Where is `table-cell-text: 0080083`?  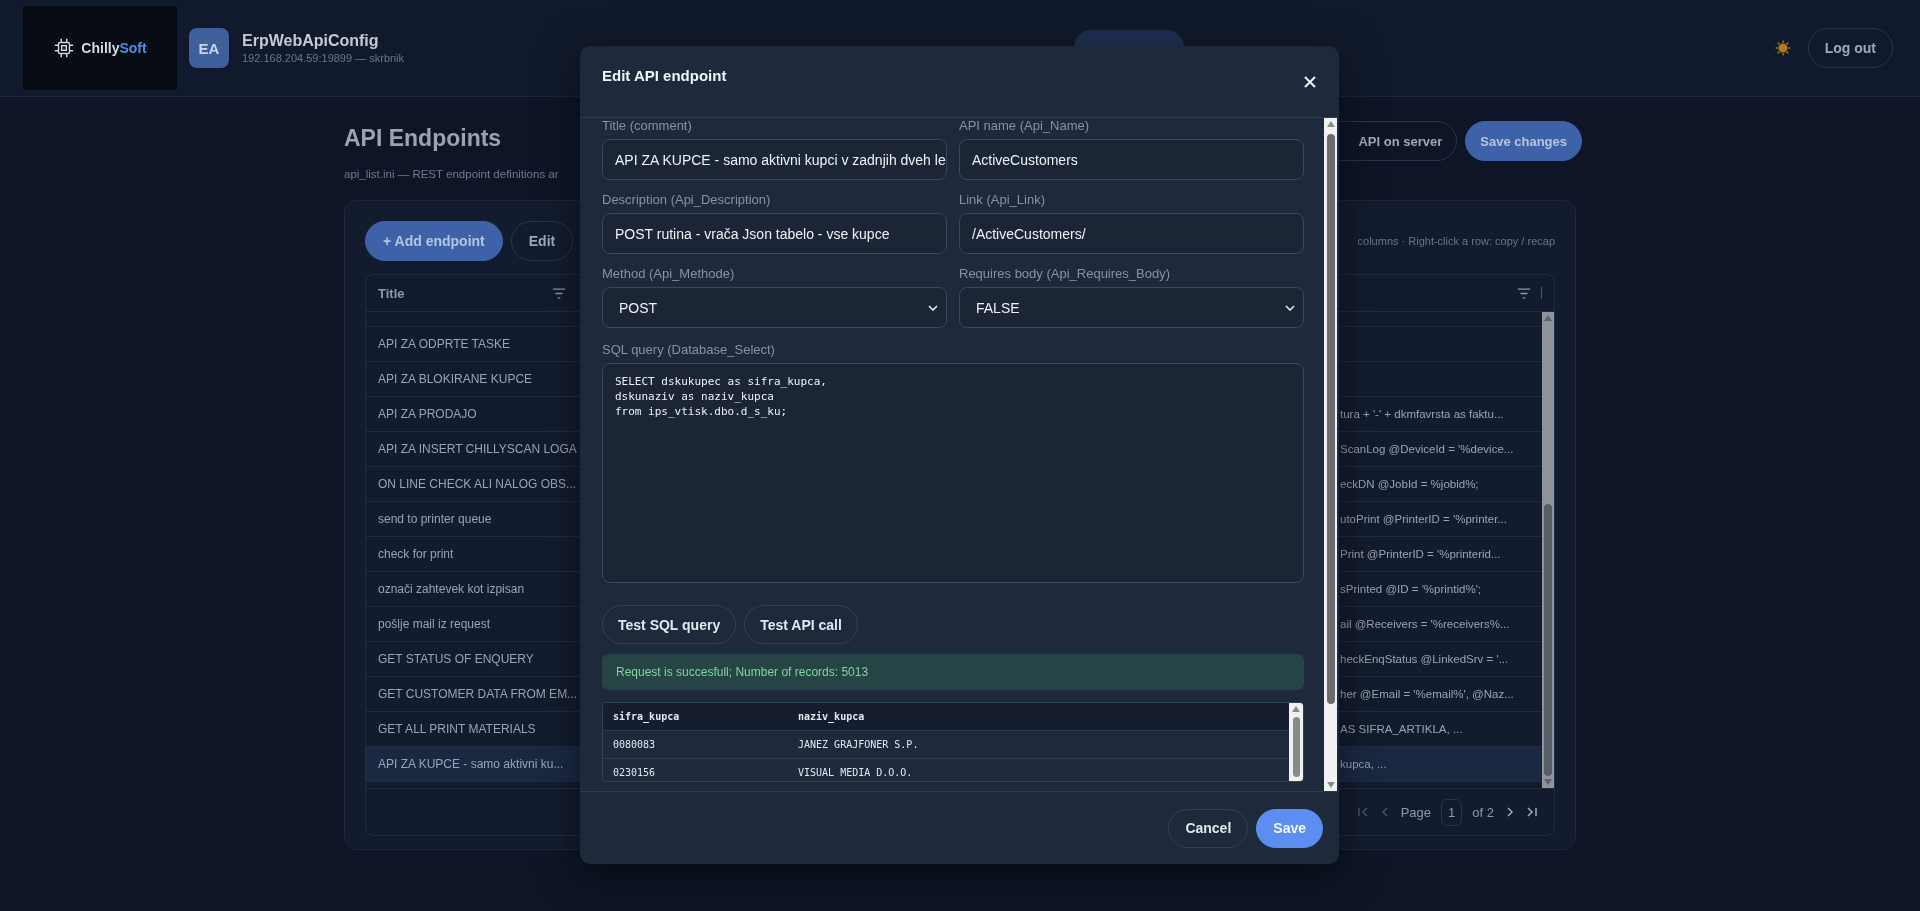
table-cell-text: 0080083 is located at coordinates (634, 744).